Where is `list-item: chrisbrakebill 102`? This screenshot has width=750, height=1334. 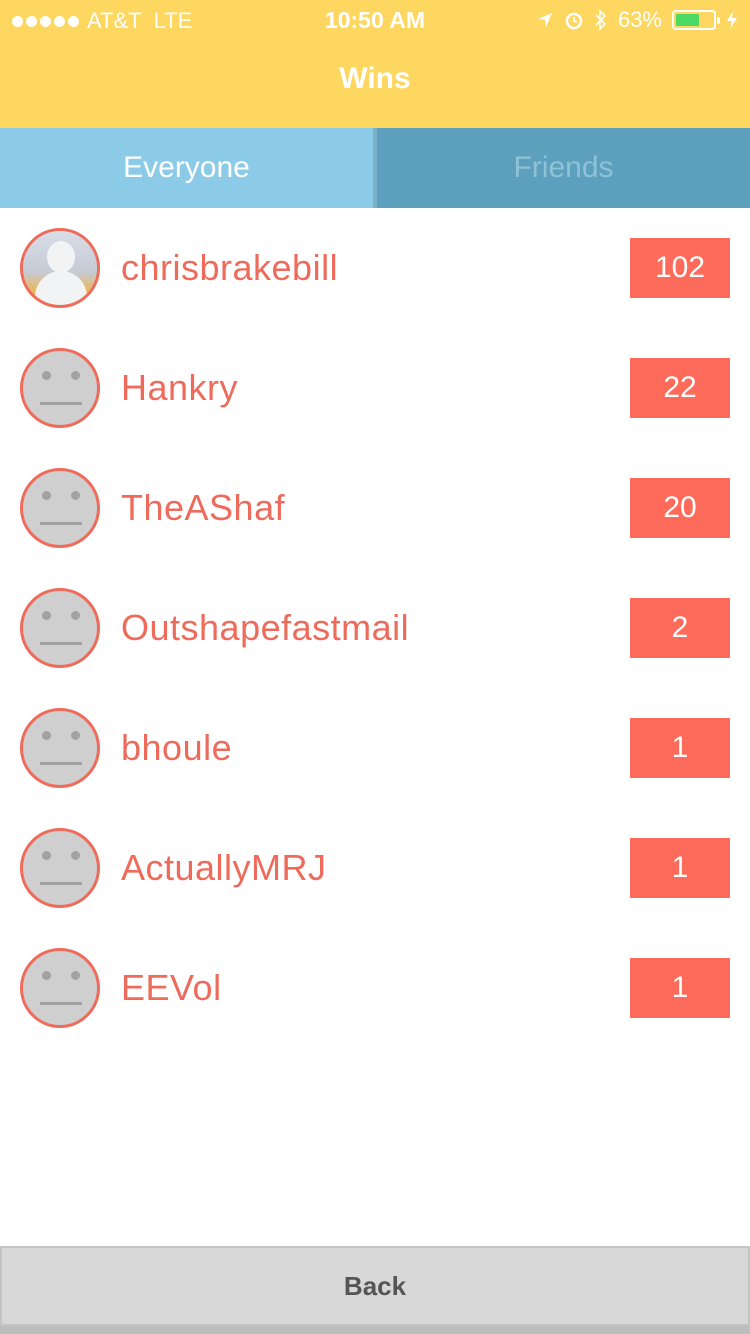 list-item: chrisbrakebill 102 is located at coordinates (375, 268).